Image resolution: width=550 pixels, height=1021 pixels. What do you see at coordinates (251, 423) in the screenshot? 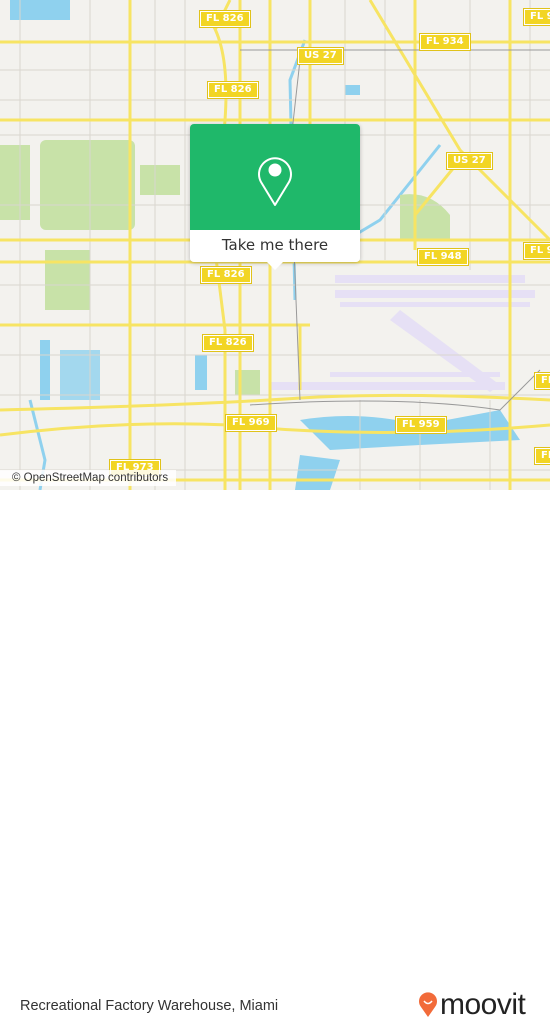
I see `road-shield: FL 969` at bounding box center [251, 423].